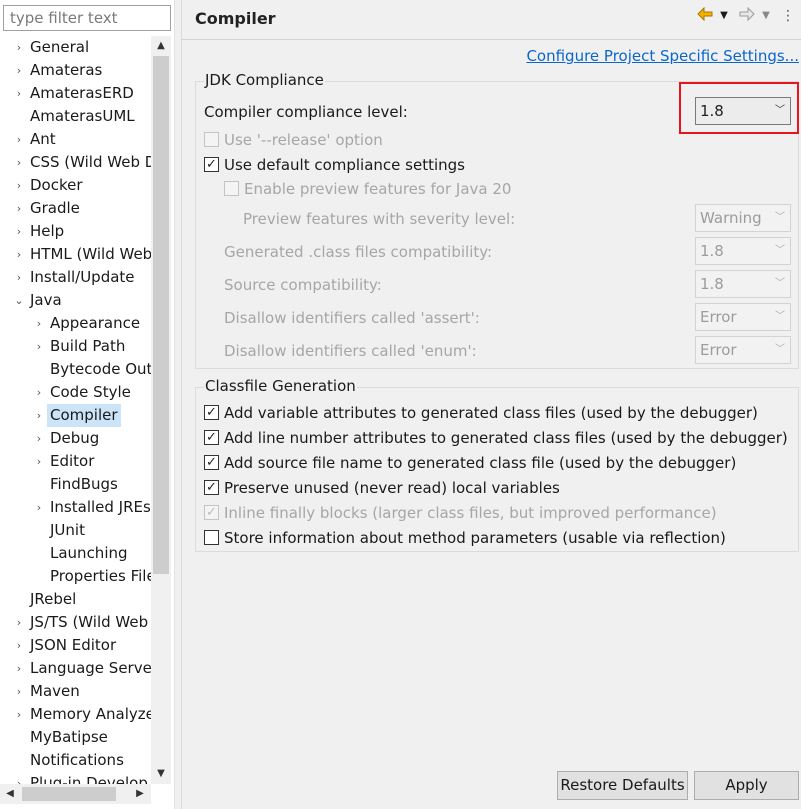 Image resolution: width=801 pixels, height=809 pixels. I want to click on tree-vertical-scrollbar: ▲ ▼, so click(161, 410).